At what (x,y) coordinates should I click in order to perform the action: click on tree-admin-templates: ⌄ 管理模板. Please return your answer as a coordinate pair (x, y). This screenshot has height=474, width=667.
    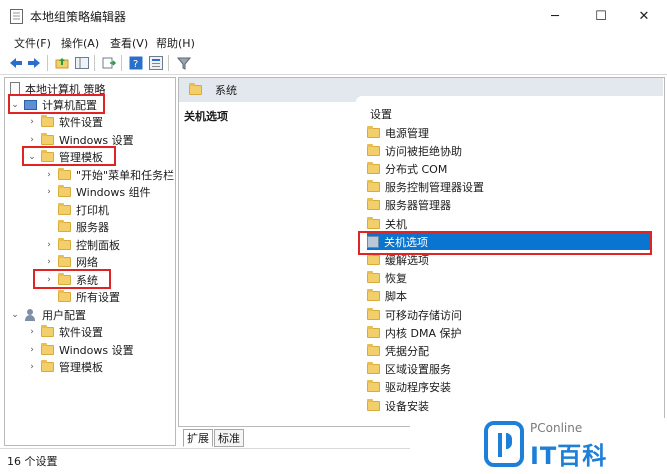
    Looking at the image, I should click on (65, 156).